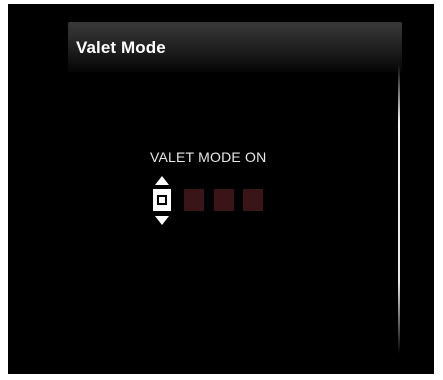 This screenshot has height=380, width=443. Describe the element at coordinates (121, 47) in the screenshot. I see `page-title: Valet Mode` at that location.